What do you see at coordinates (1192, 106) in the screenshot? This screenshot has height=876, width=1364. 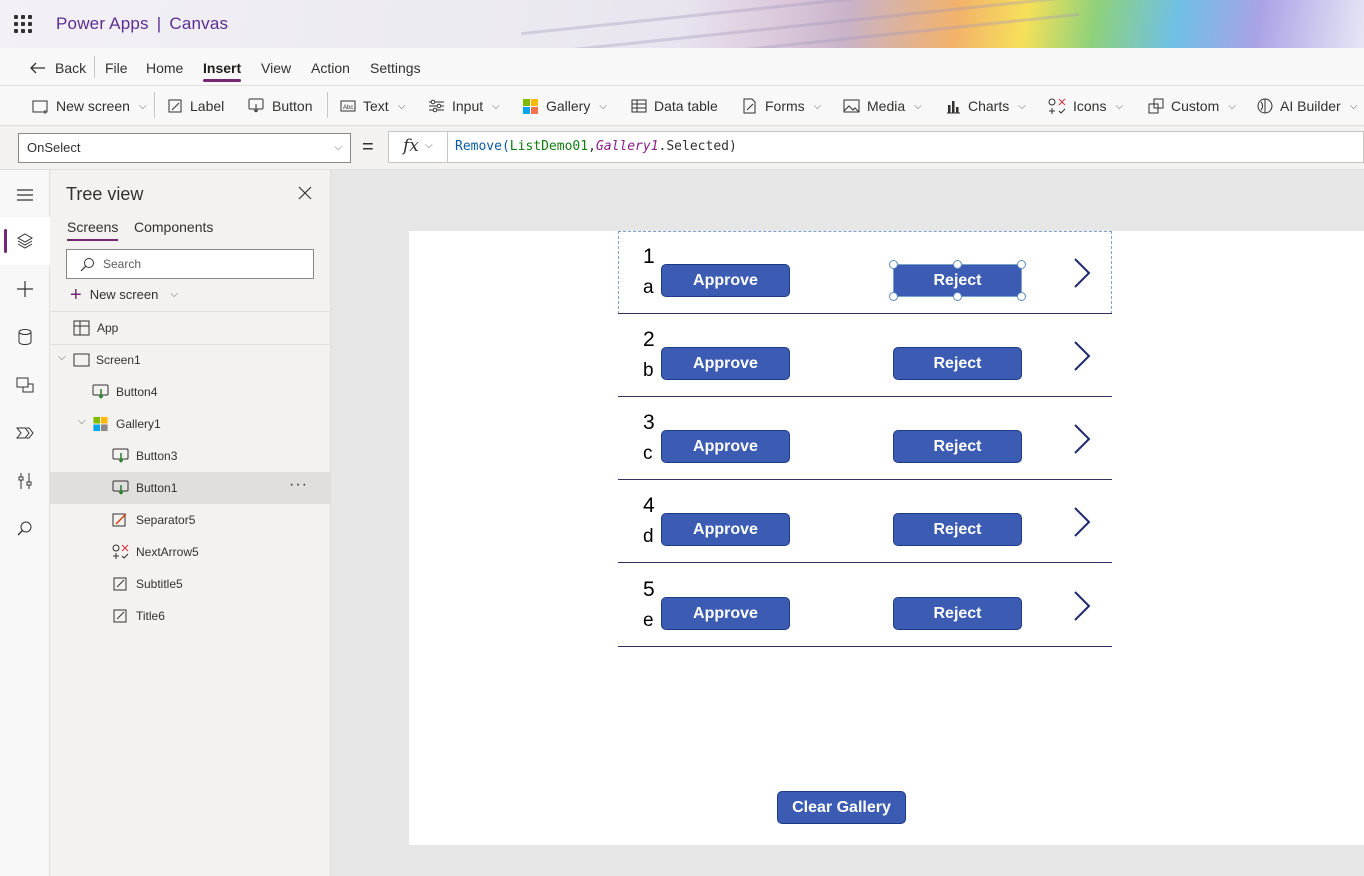 I see `custom-button: Custom ⌵` at bounding box center [1192, 106].